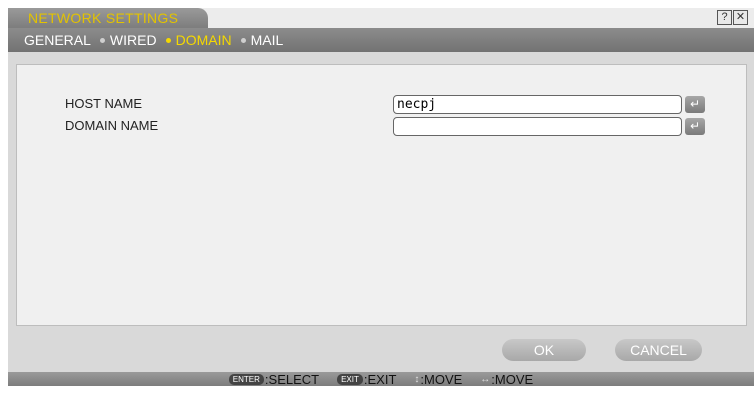 The width and height of the screenshot is (755, 393). I want to click on tab-mail: MAIL, so click(262, 40).